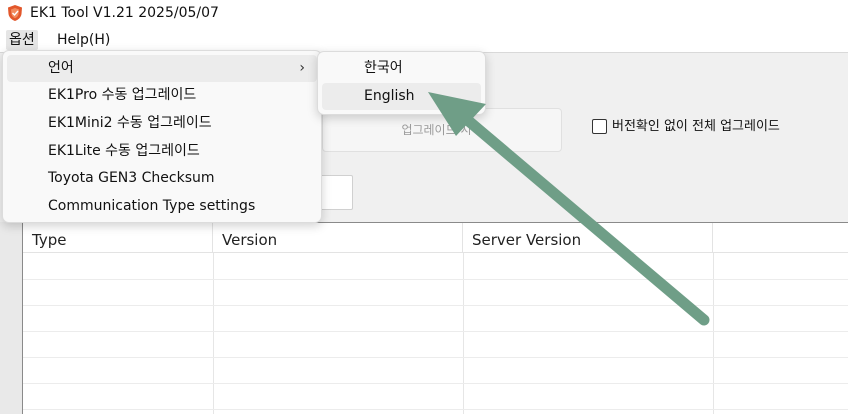 The height and width of the screenshot is (414, 848). What do you see at coordinates (424, 13) in the screenshot?
I see `title-bar: EK1 Tool V1.21 2025/05/07` at bounding box center [424, 13].